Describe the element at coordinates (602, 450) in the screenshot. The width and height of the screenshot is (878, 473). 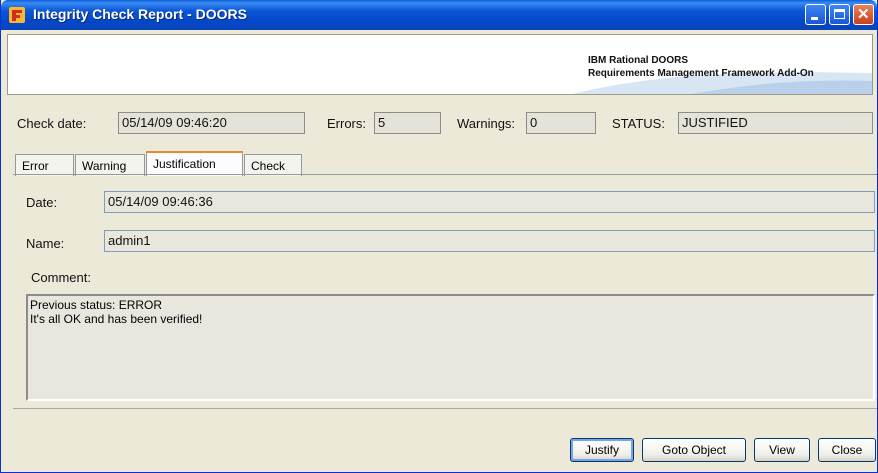
I see `justify-button: Justify` at that location.